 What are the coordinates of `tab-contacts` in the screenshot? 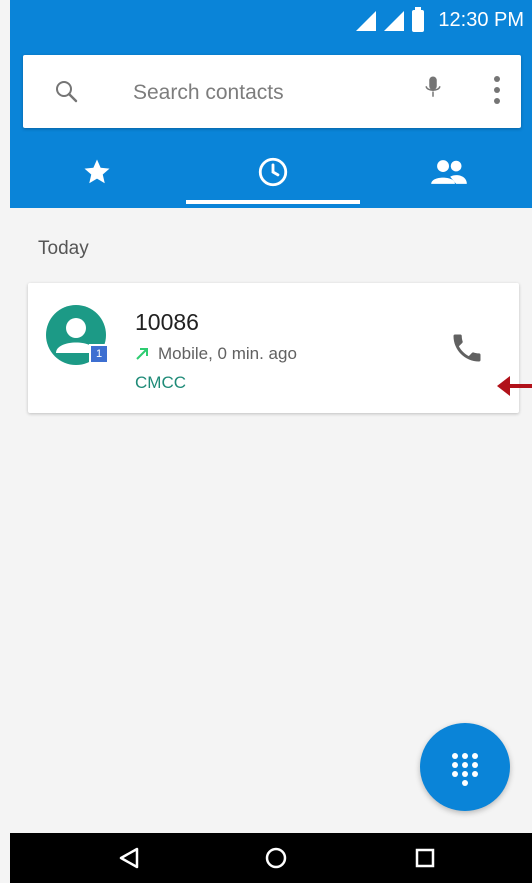 It's located at (447, 172).